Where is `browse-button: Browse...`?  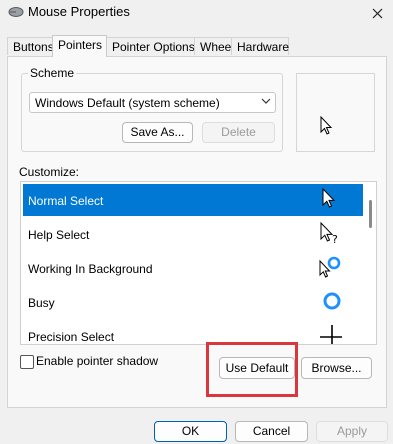
browse-button: Browse... is located at coordinates (336, 368).